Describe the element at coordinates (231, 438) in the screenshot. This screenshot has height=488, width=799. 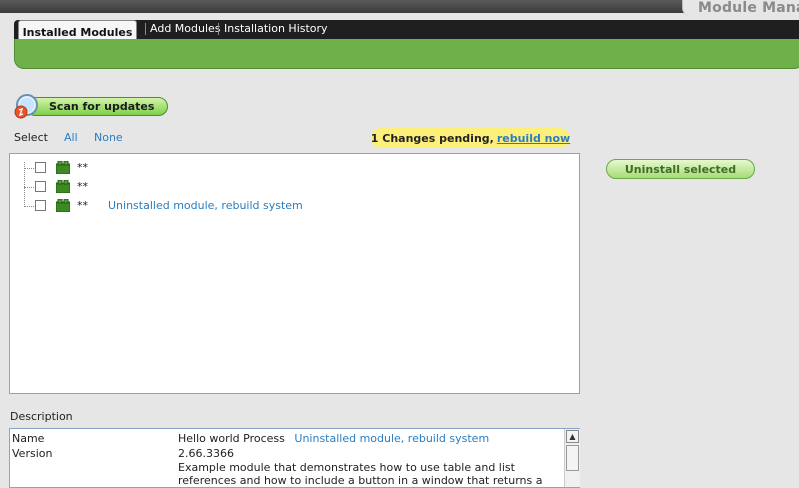
I see `module-title: Hello world Process` at that location.